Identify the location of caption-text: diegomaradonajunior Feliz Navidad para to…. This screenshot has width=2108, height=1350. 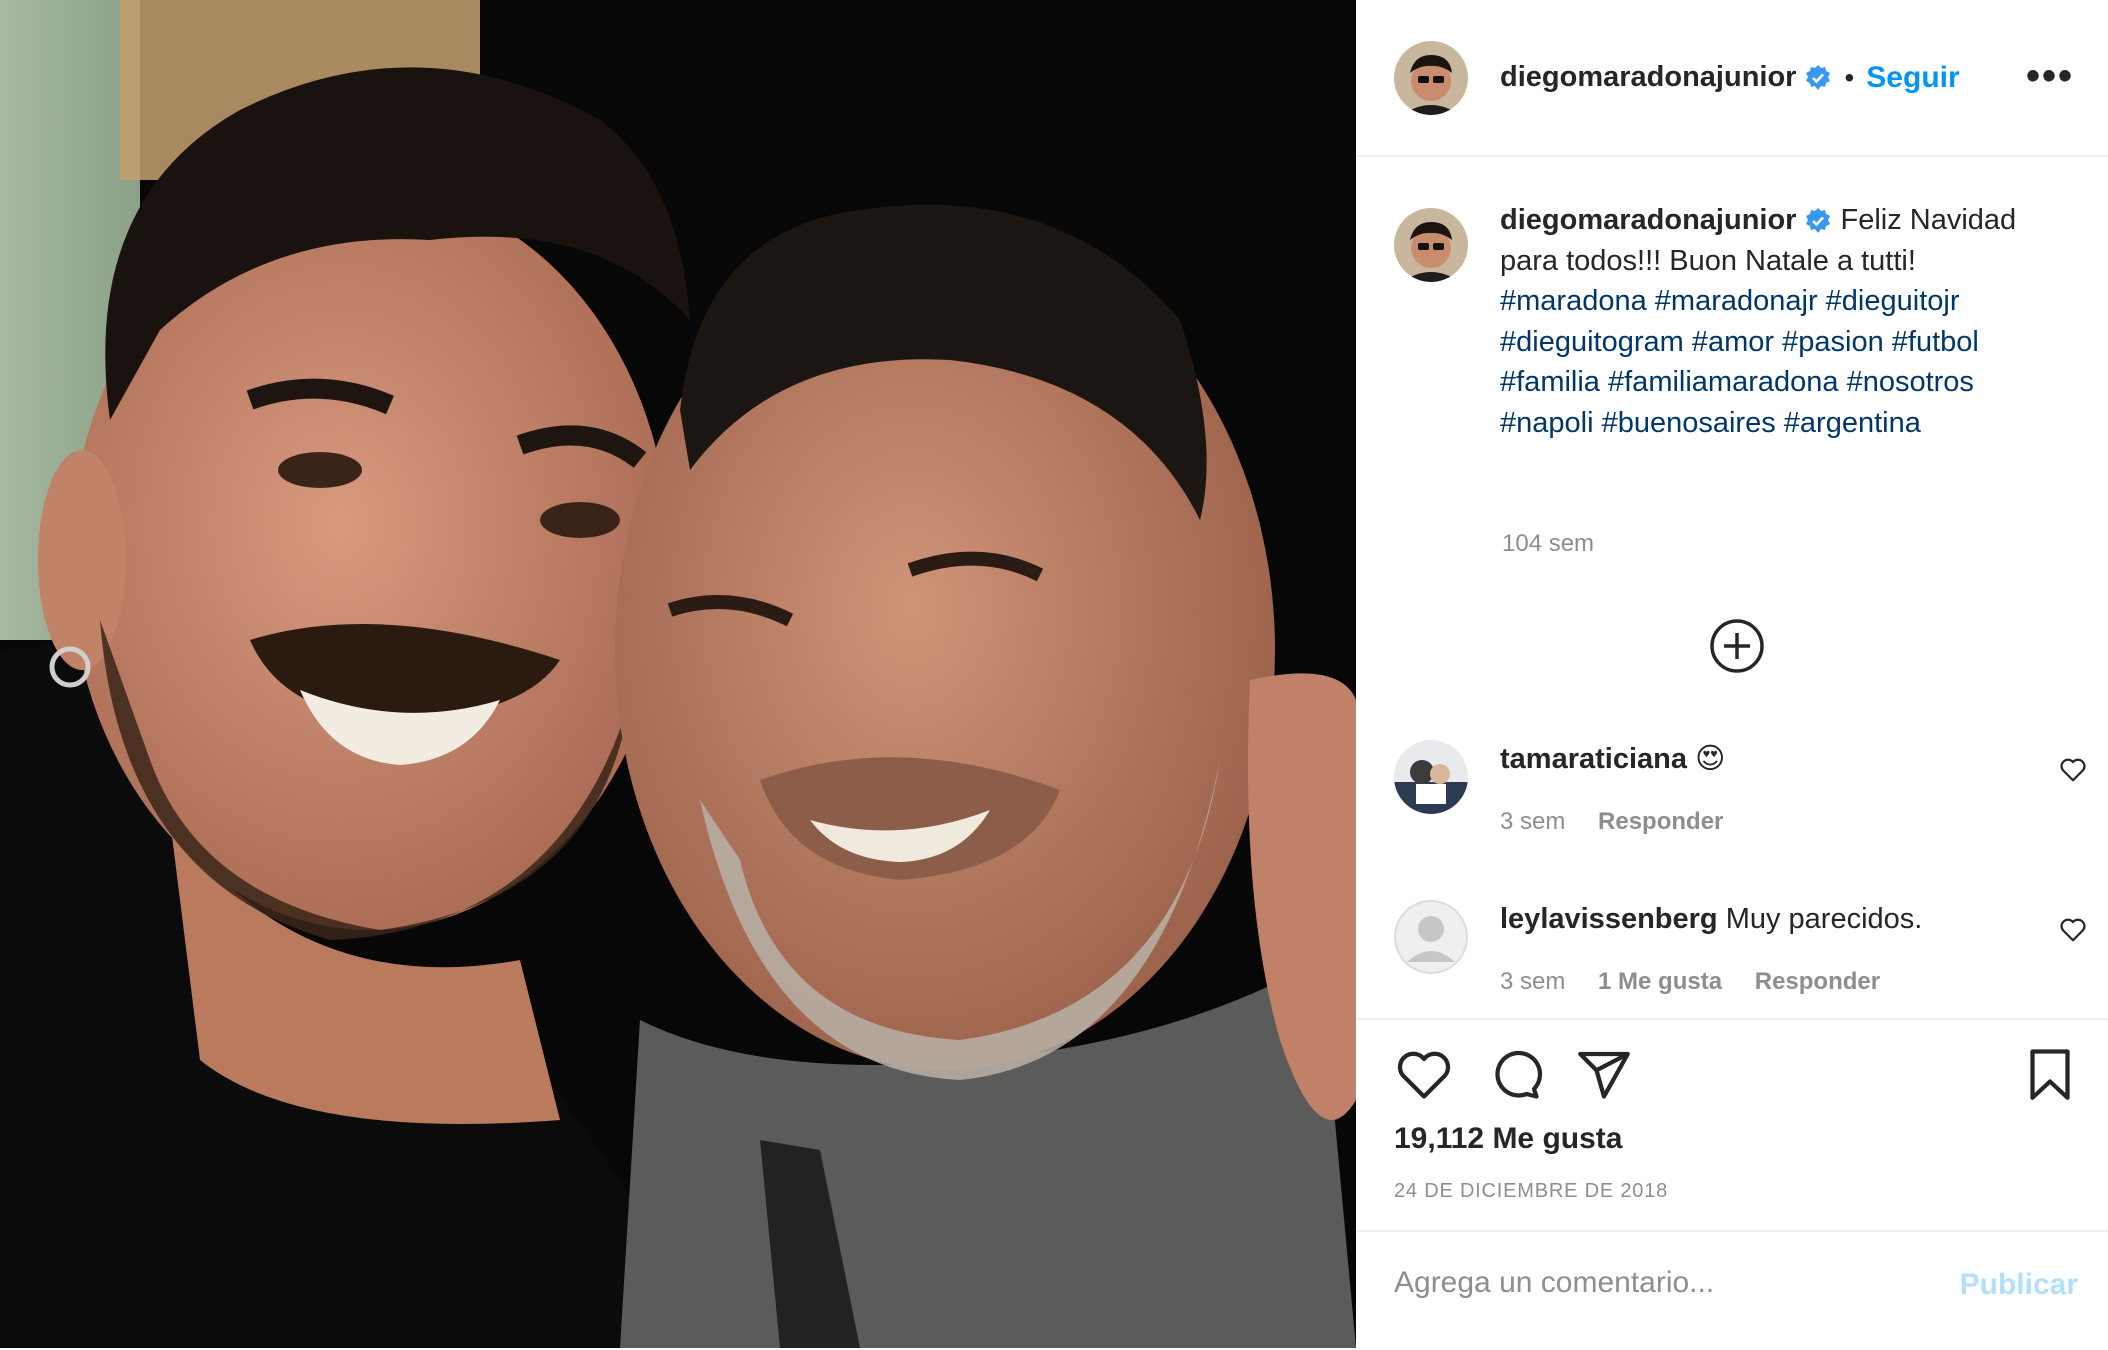
(1780, 321).